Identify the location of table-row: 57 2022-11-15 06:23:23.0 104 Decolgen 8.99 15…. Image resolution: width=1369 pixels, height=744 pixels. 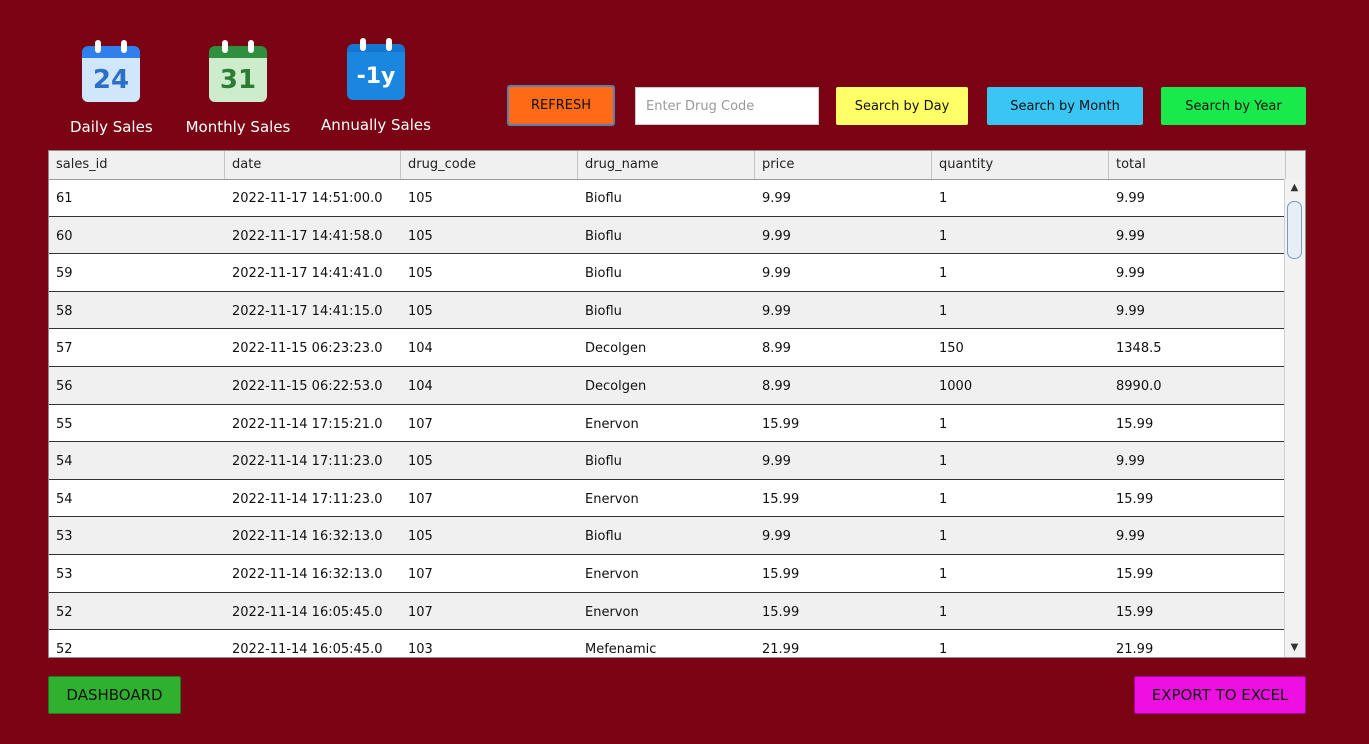
(667, 348).